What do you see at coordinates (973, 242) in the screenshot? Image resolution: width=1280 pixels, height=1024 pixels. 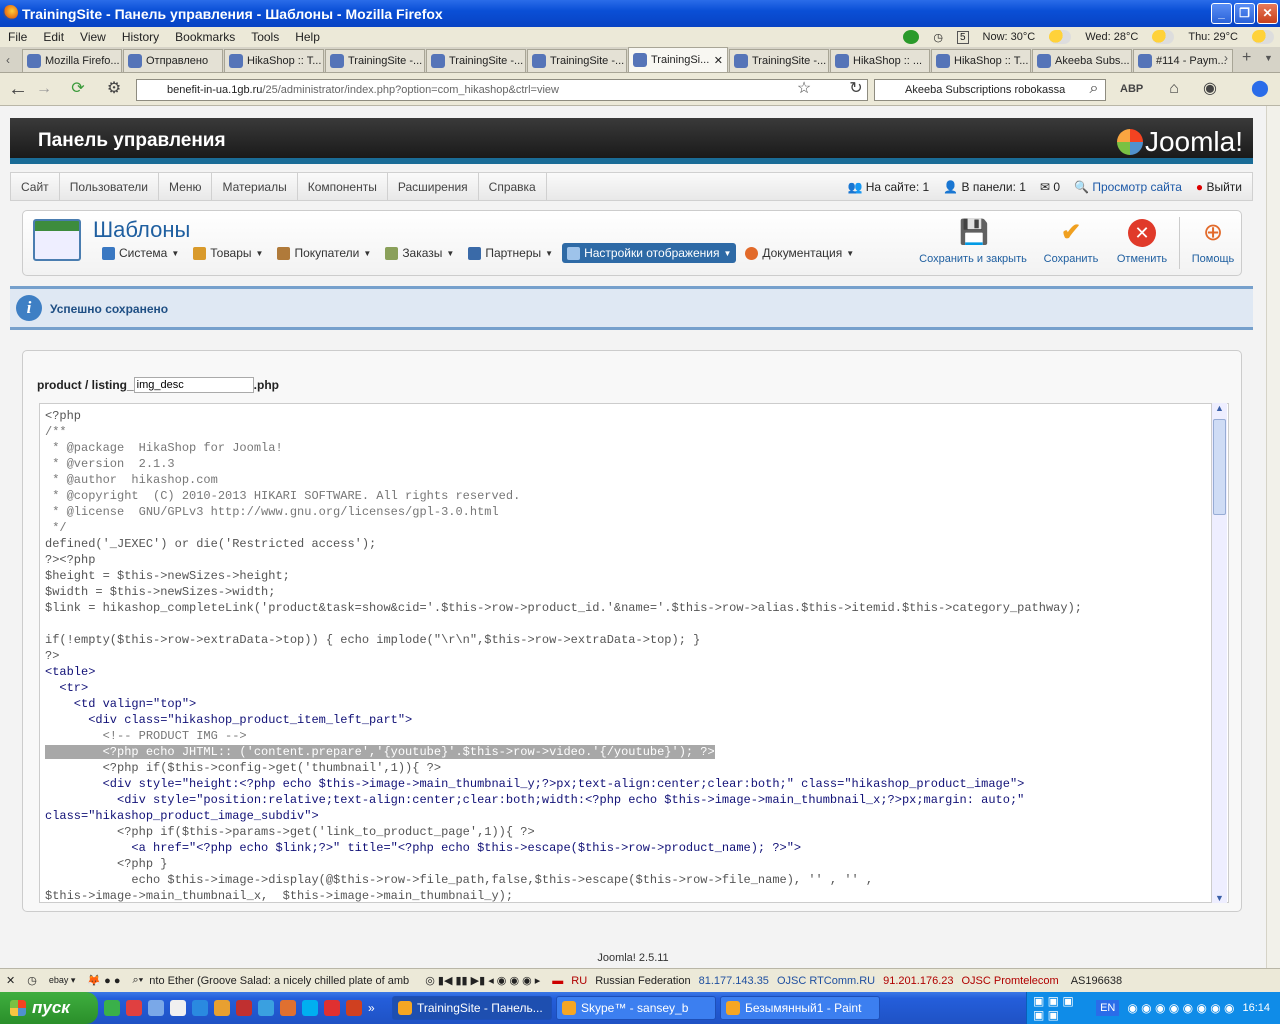 I see `save-close-button: 💾 Сохранить и закрыть` at bounding box center [973, 242].